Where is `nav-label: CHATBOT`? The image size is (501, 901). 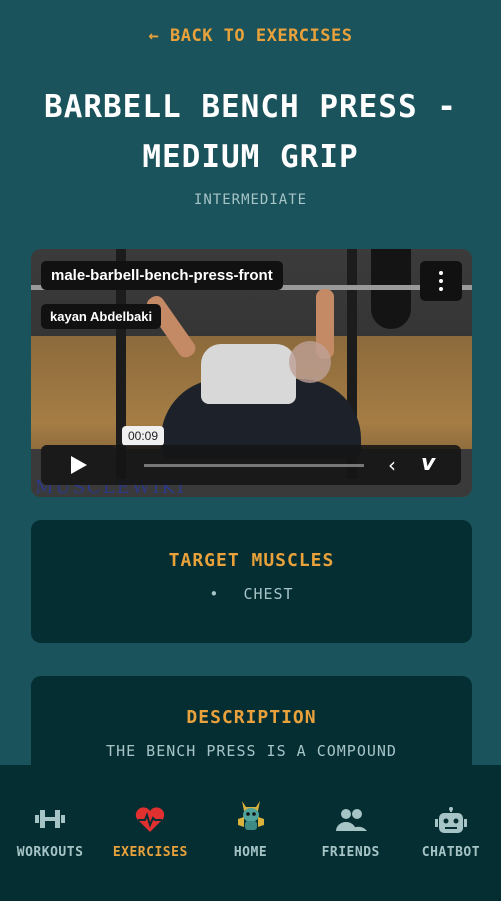
nav-label: CHATBOT is located at coordinates (451, 852).